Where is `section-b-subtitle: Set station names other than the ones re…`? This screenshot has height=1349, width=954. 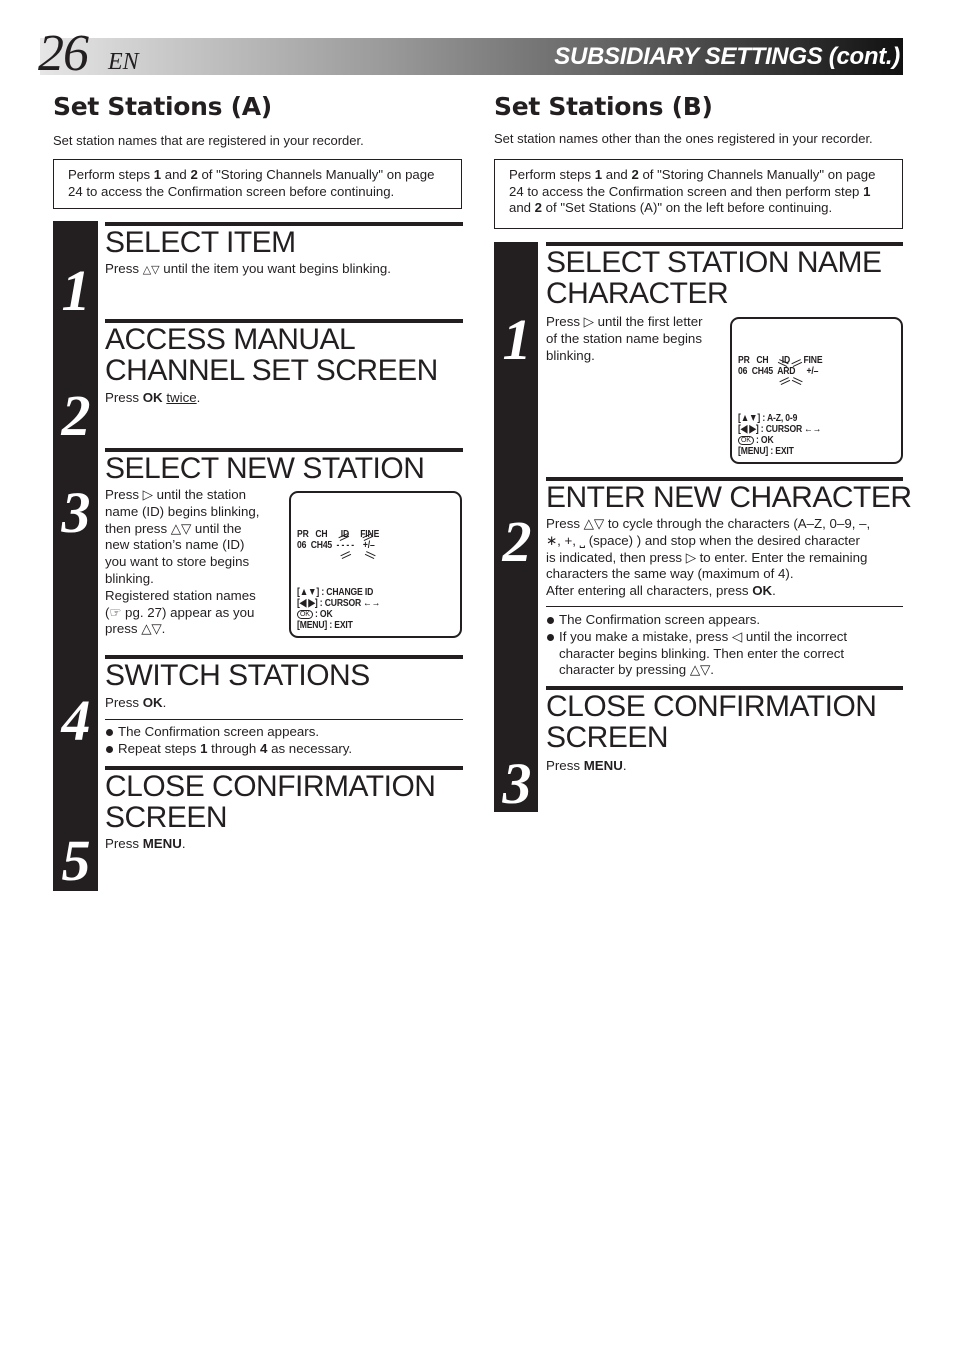
section-b-subtitle: Set station names other than the ones re… is located at coordinates (683, 138).